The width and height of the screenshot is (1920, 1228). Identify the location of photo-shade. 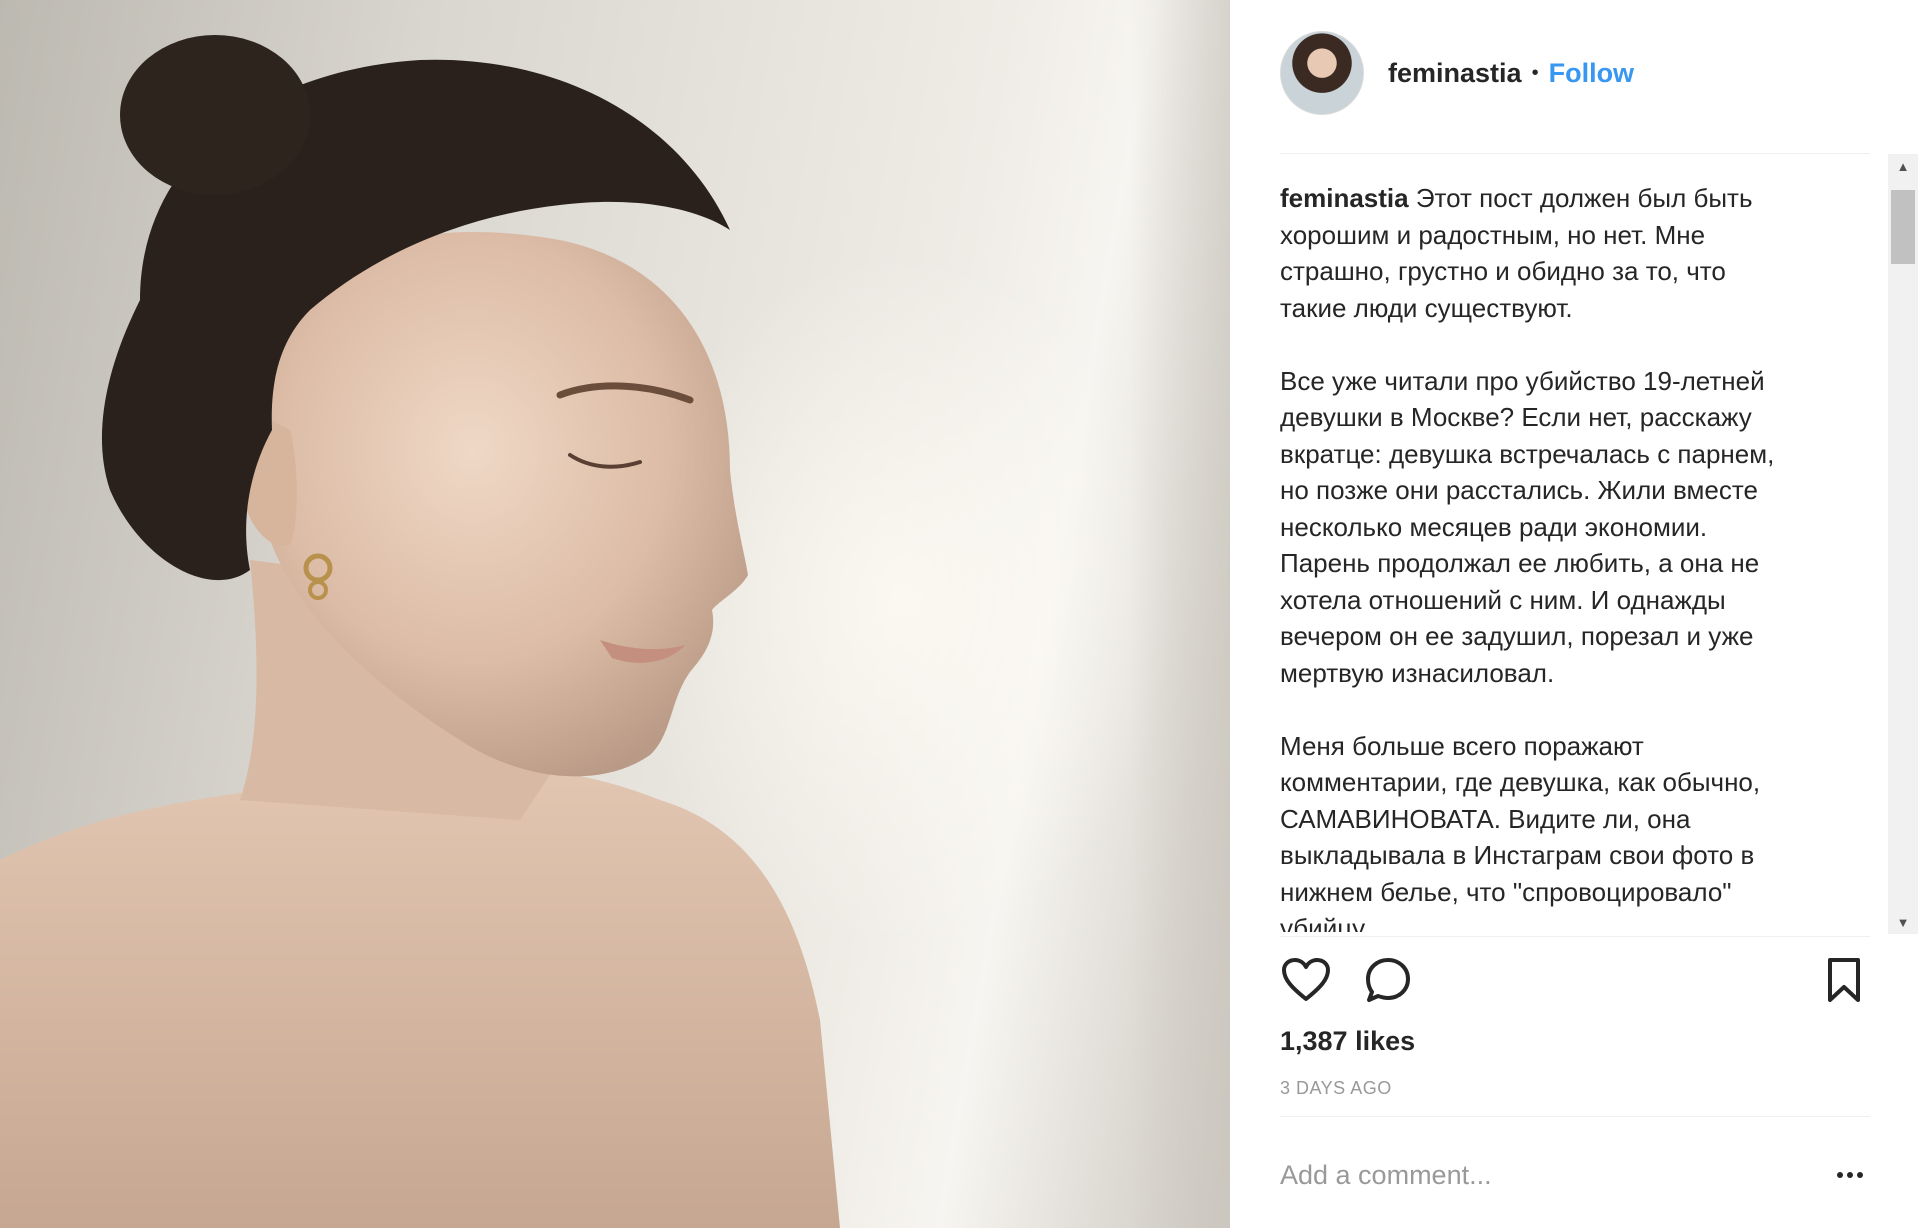
(1180, 614).